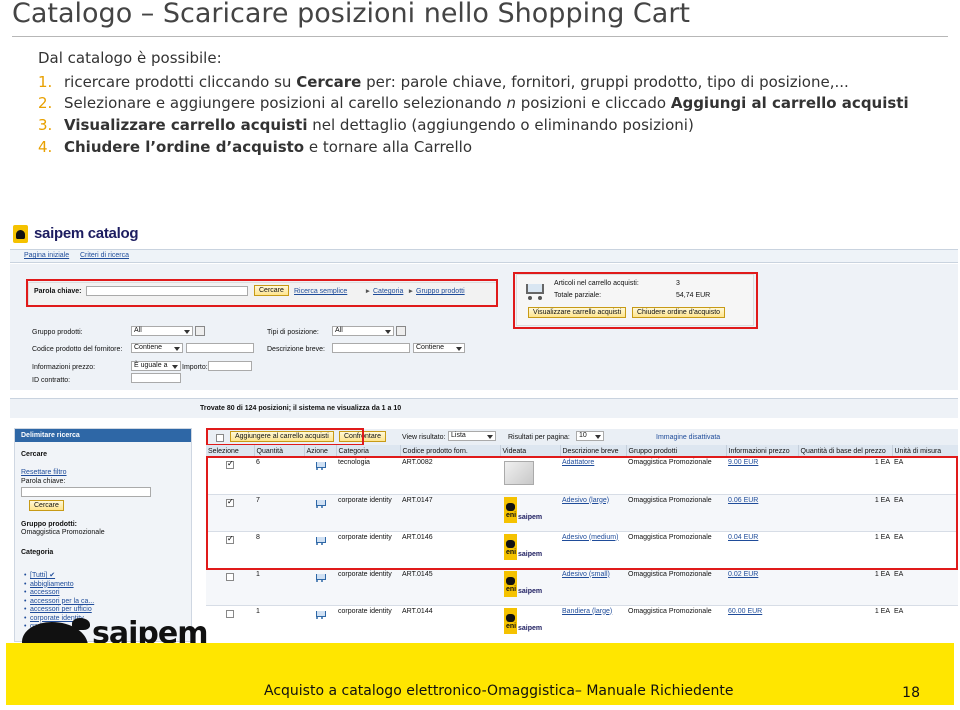 The image size is (960, 710). What do you see at coordinates (450, 623) in the screenshot?
I see `code-cell: ART.0144` at bounding box center [450, 623].